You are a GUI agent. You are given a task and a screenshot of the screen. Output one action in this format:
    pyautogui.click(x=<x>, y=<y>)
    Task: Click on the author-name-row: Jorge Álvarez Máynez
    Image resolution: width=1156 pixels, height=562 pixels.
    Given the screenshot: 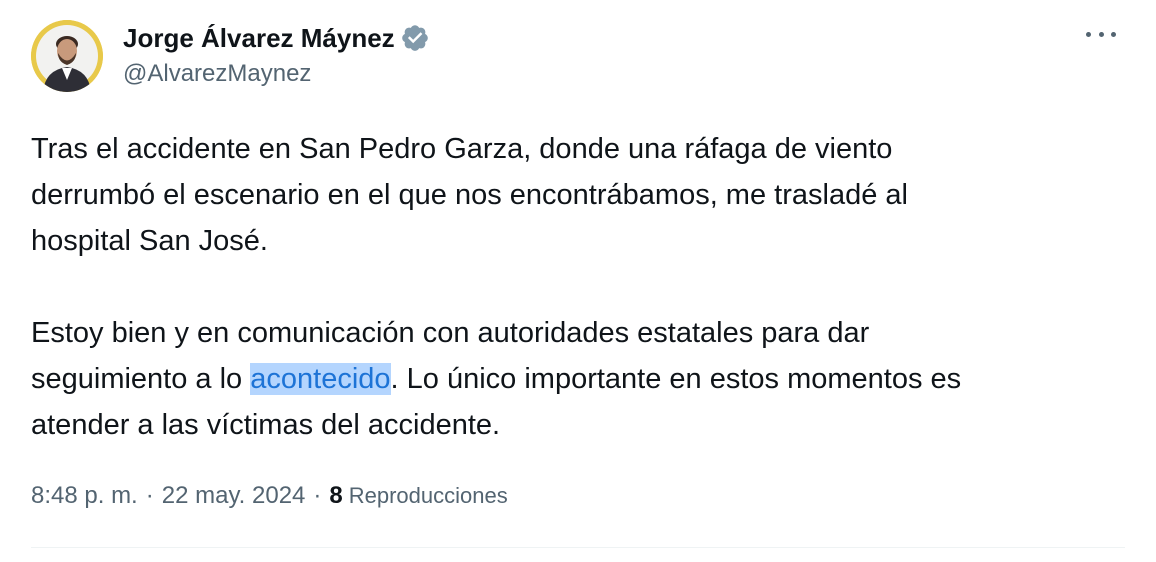 What is the action you would take?
    pyautogui.click(x=276, y=38)
    